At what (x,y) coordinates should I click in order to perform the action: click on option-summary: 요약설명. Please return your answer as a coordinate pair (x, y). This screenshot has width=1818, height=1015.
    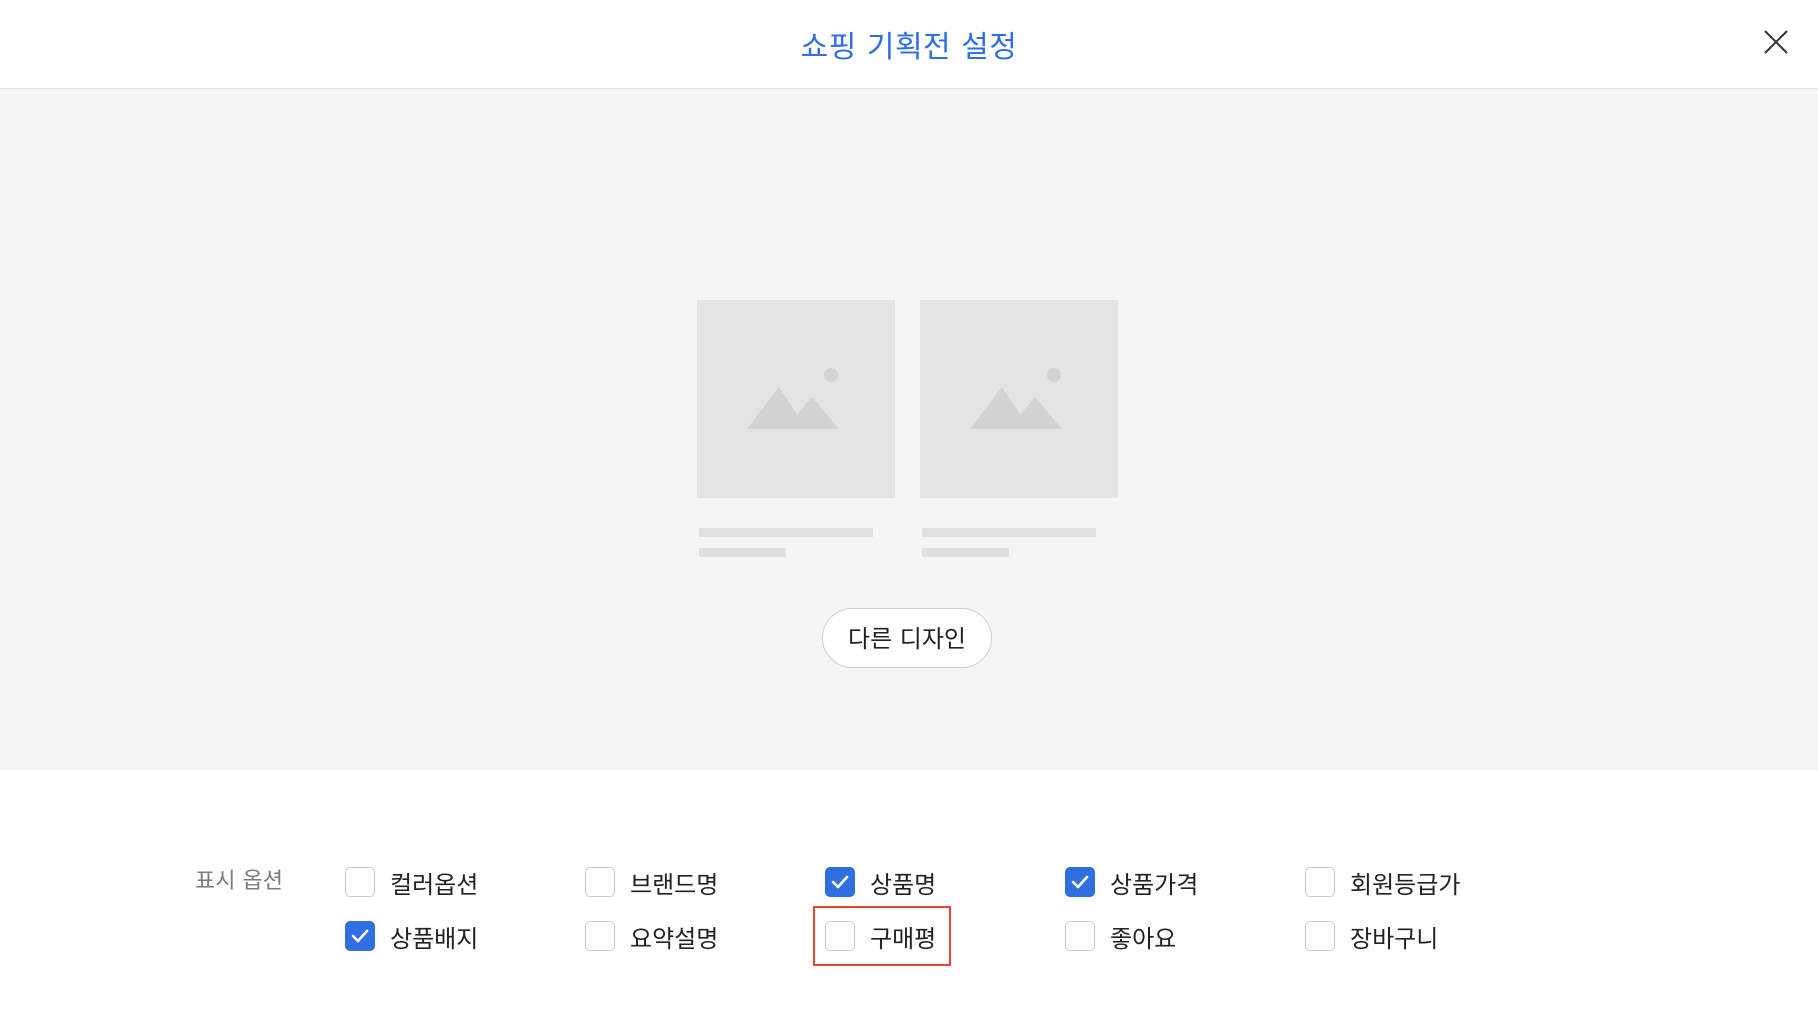
    Looking at the image, I should click on (651, 936).